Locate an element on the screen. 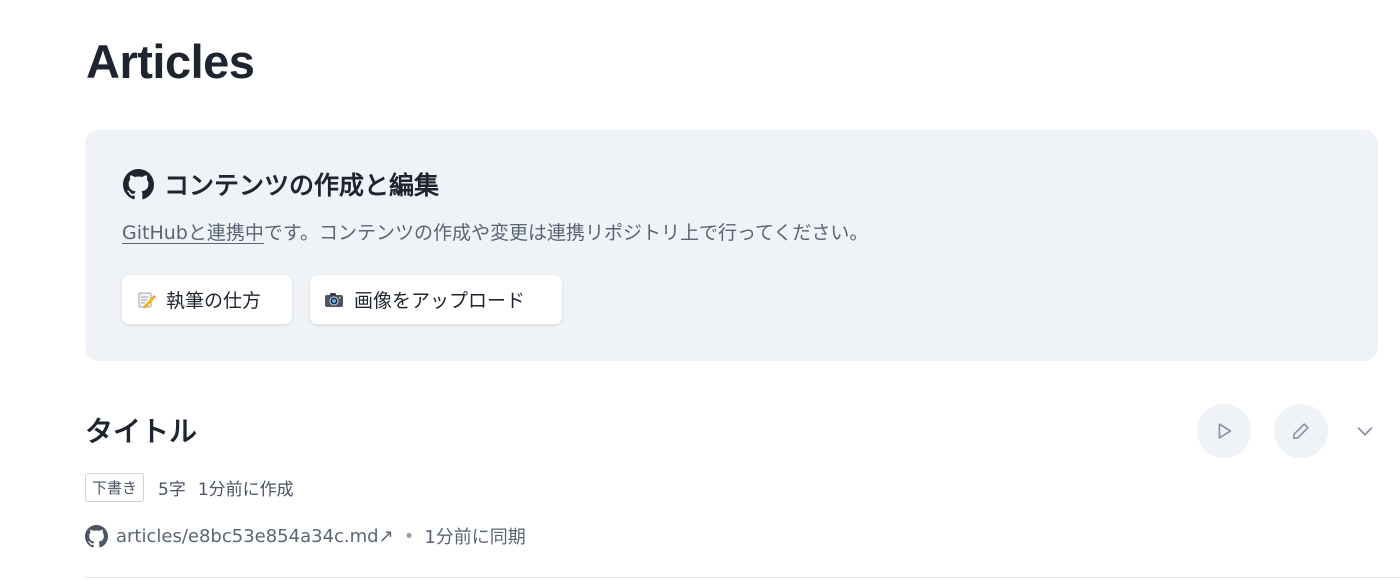 The image size is (1400, 580). github-link: GitHubと連携中 is located at coordinates (193, 233).